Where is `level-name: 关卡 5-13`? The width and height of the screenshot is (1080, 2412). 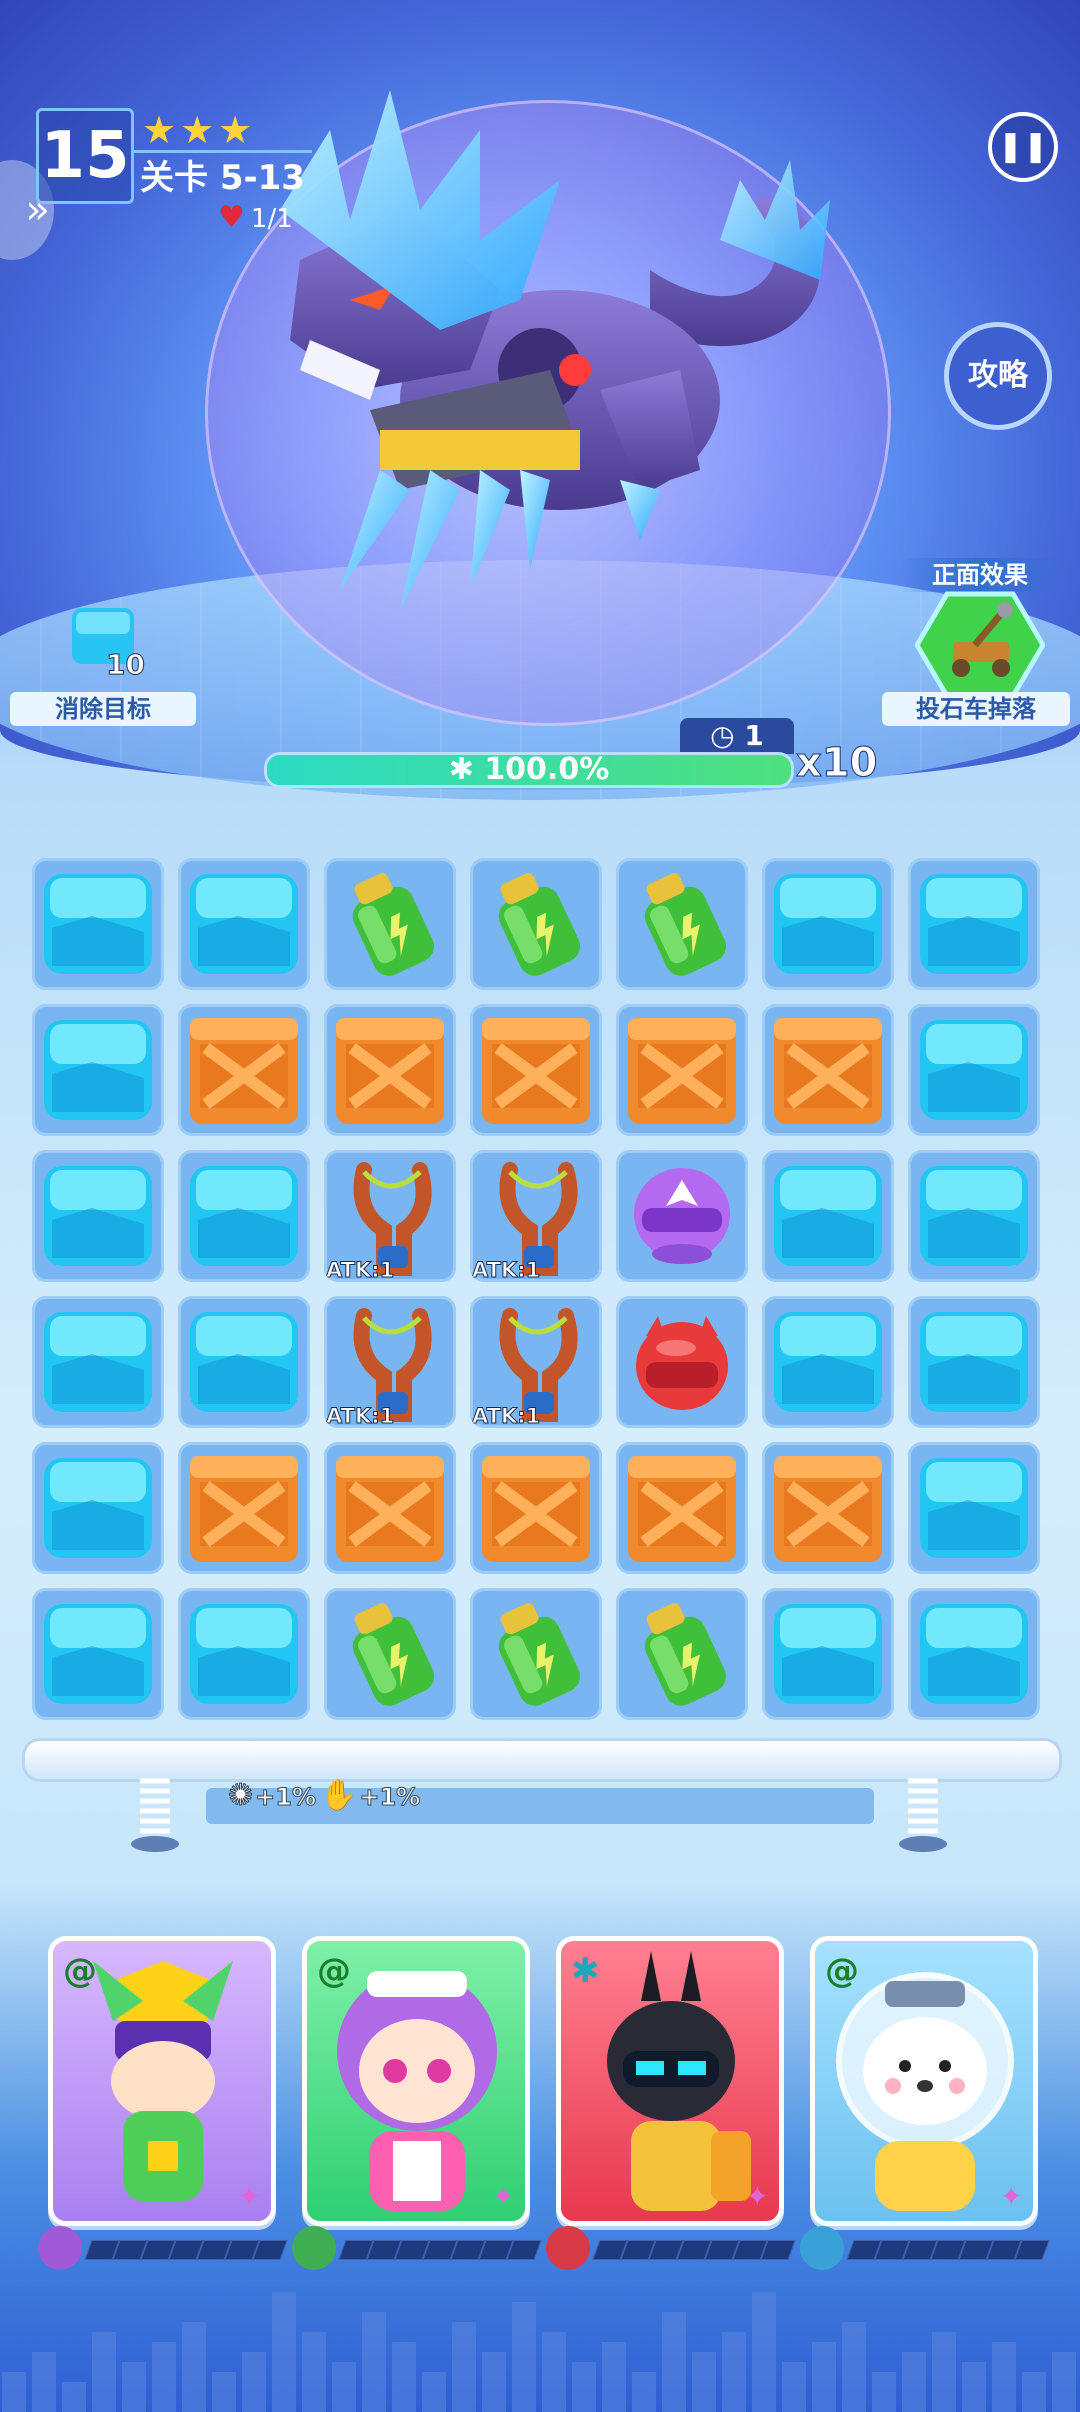 level-name: 关卡 5-13 is located at coordinates (222, 178).